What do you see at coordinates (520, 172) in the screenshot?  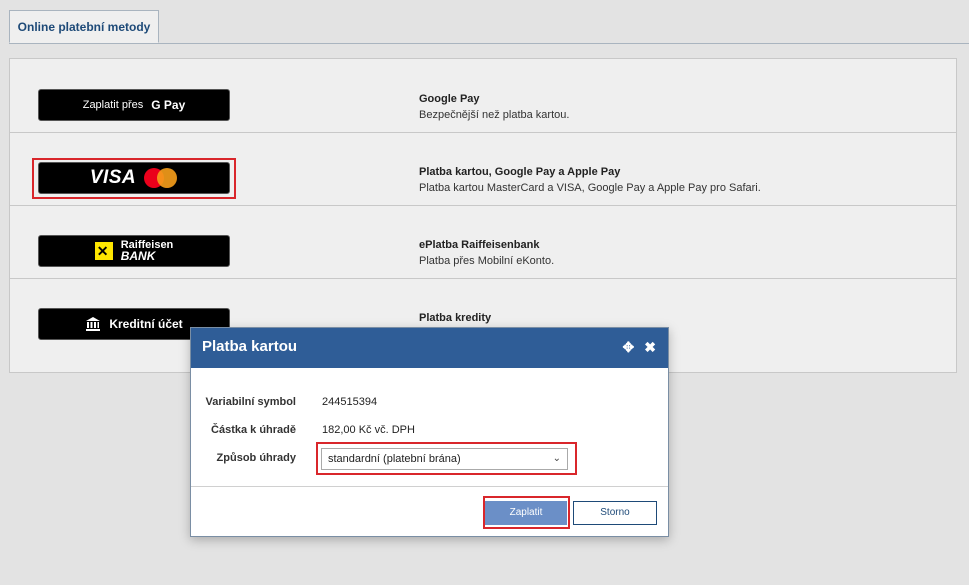 I see `method-title: Platba kartou, Google Pay a Apple Pay` at bounding box center [520, 172].